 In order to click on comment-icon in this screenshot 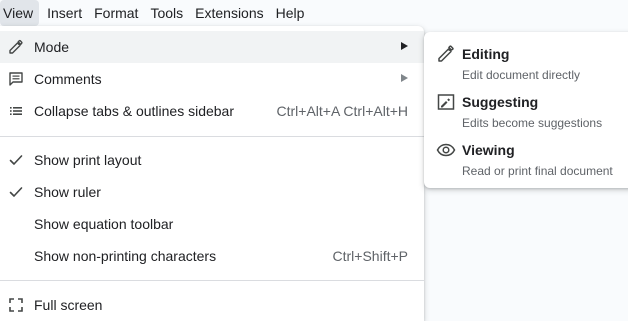, I will do `click(16, 79)`.